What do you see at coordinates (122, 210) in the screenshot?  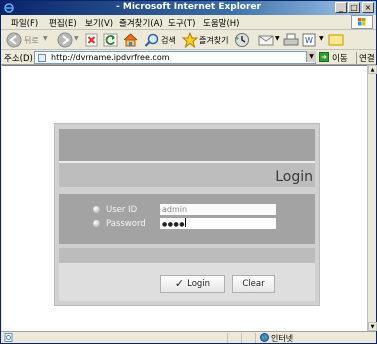 I see `userid-label: User ID` at bounding box center [122, 210].